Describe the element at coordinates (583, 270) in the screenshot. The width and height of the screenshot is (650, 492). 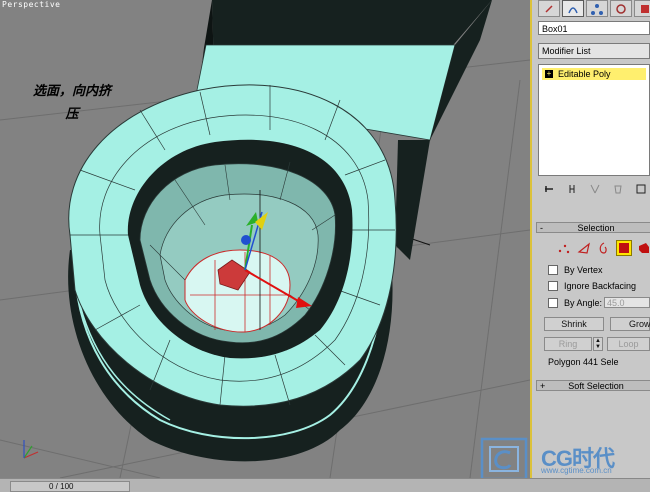
I see `by-vertex-label: By Vertex` at that location.